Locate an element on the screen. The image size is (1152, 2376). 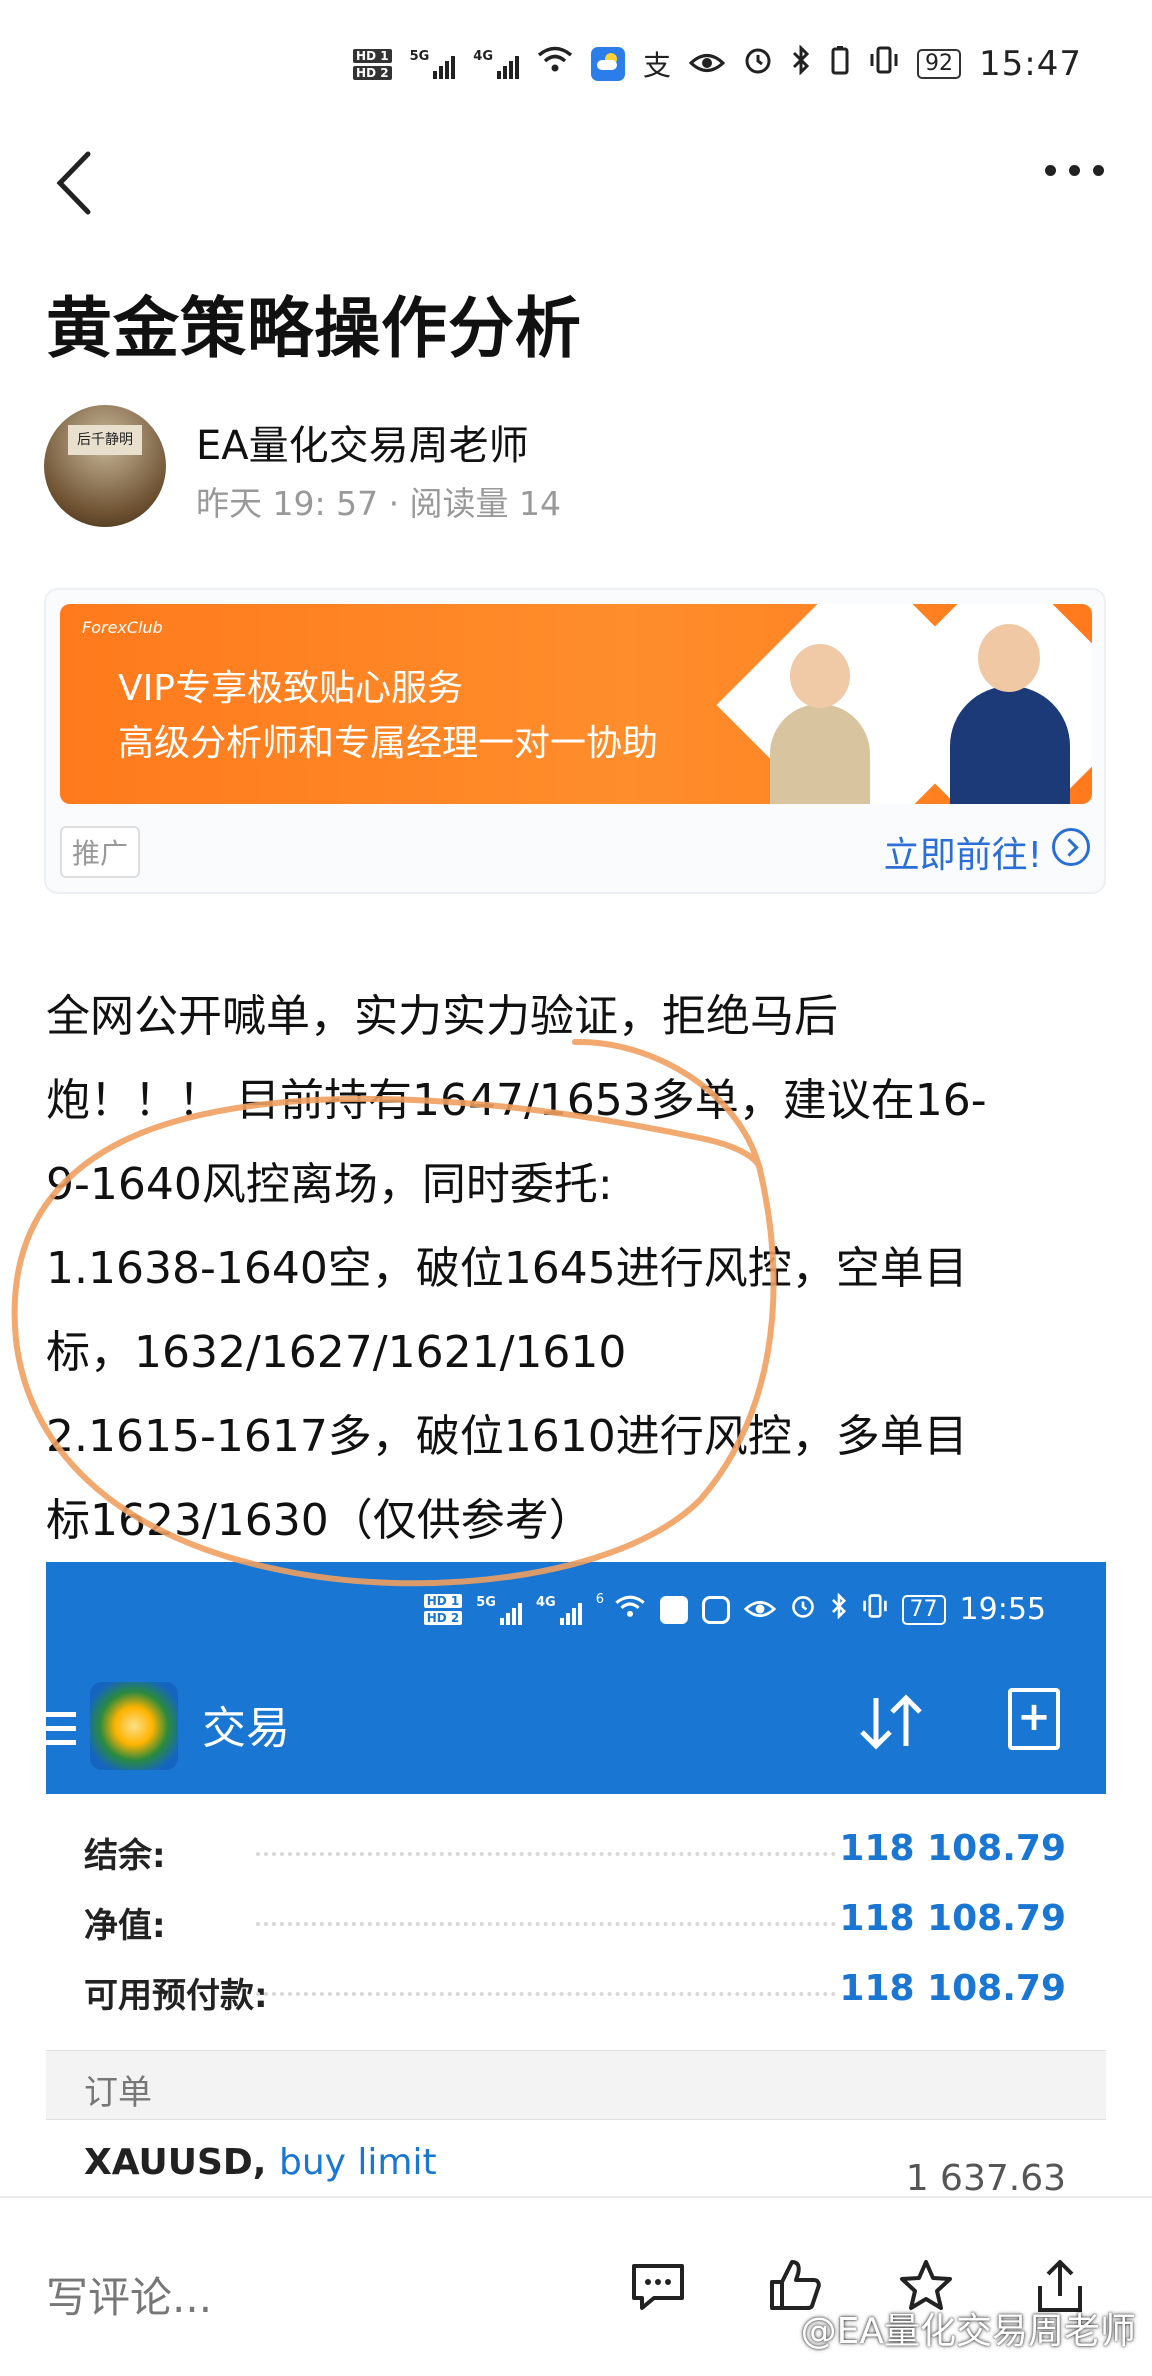
embedded-wifi-icon: 6 is located at coordinates (621, 1609).